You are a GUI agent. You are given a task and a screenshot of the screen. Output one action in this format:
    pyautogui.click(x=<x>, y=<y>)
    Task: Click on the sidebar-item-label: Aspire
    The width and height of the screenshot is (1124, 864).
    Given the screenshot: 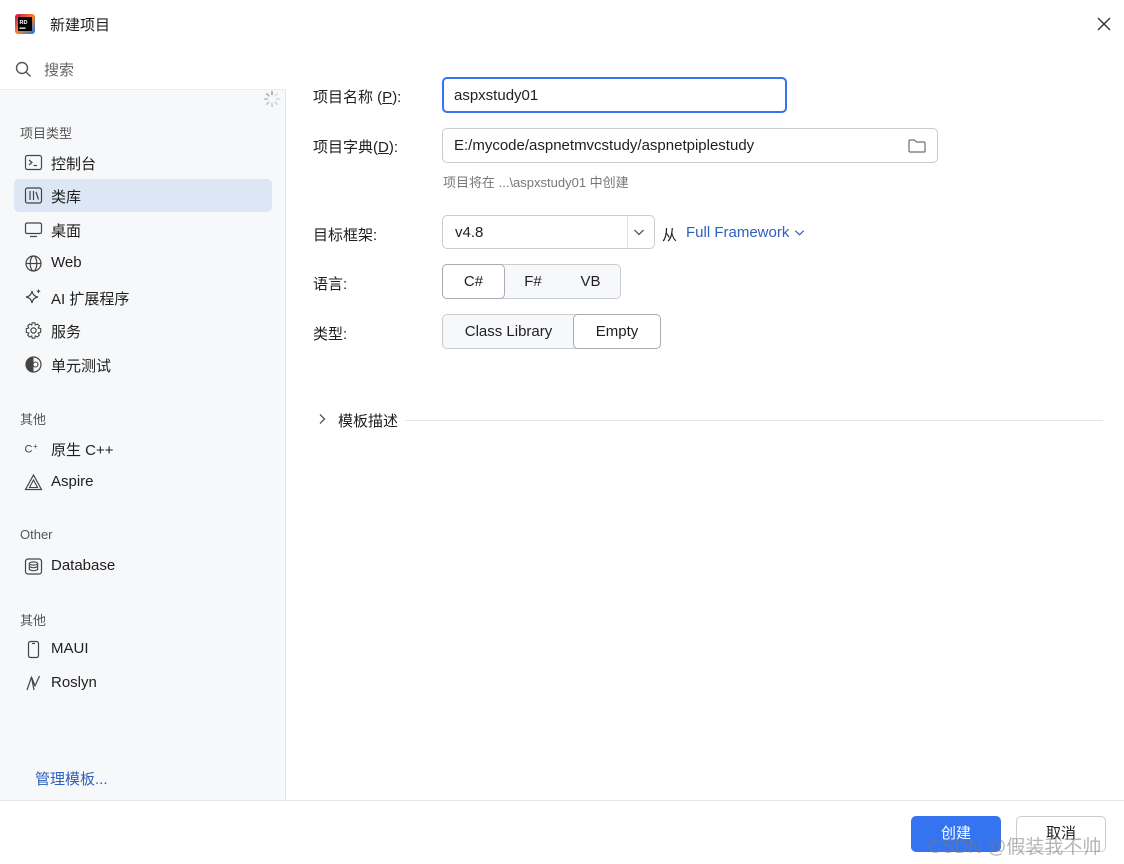 What is the action you would take?
    pyautogui.click(x=72, y=481)
    